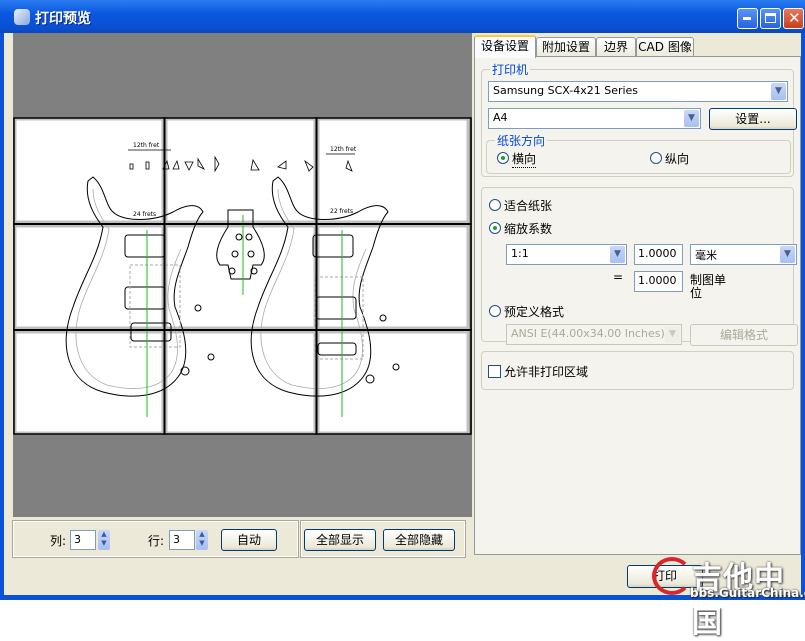 This screenshot has height=641, width=805. Describe the element at coordinates (510, 69) in the screenshot. I see `printer-group-label: 打印机` at that location.